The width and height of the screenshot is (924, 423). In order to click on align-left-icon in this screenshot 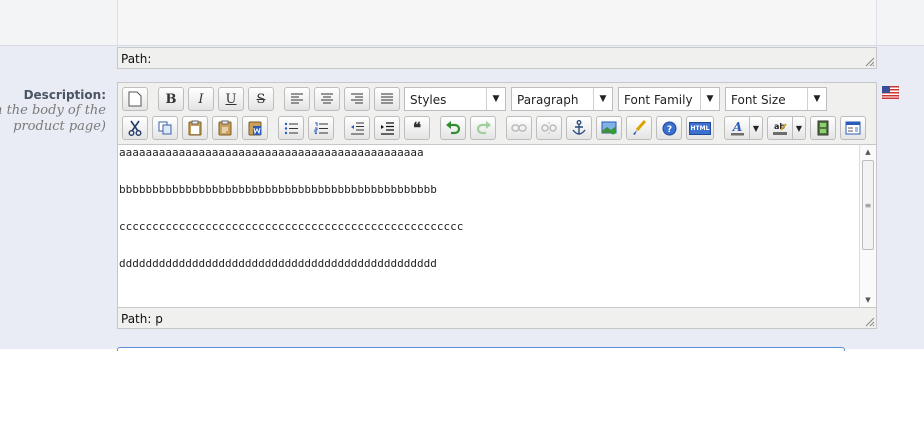, I will do `click(297, 98)`.